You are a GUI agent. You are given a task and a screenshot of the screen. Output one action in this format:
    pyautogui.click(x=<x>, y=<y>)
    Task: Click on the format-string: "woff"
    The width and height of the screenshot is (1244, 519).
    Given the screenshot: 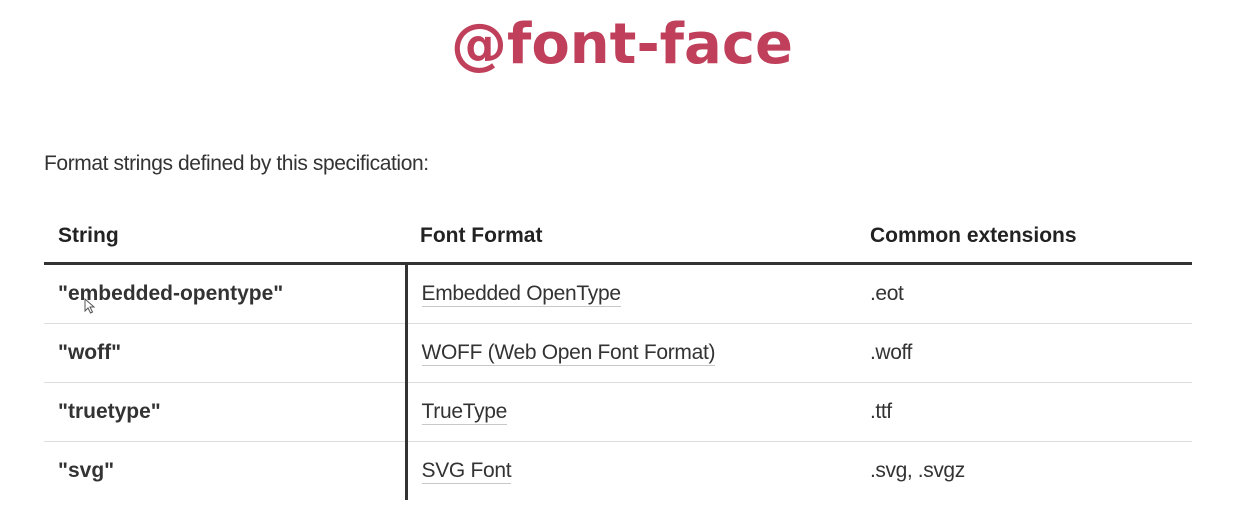 What is the action you would take?
    pyautogui.click(x=226, y=353)
    